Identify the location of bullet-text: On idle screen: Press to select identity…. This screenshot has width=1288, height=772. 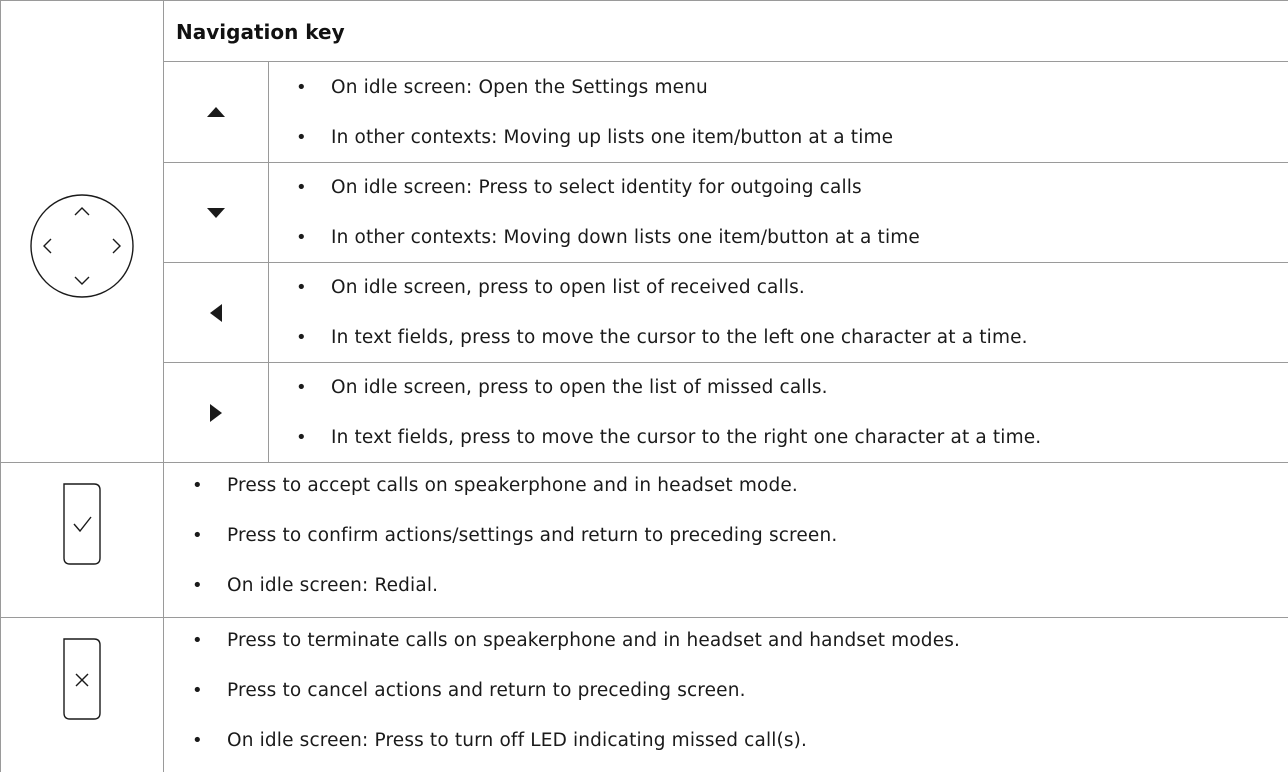
(596, 187).